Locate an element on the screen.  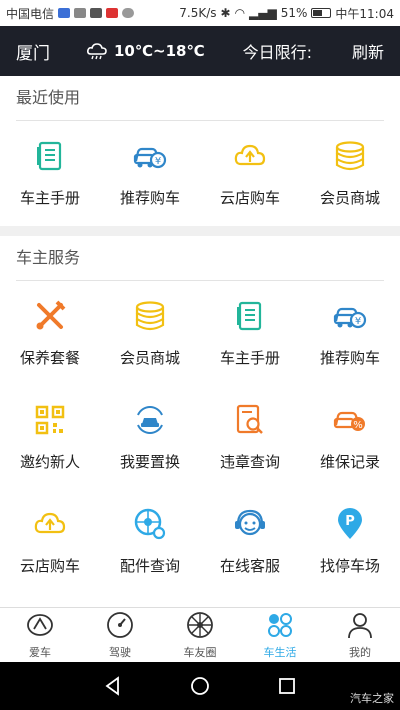
recent-item: ¥ 推荐购车 is located at coordinates (150, 173).